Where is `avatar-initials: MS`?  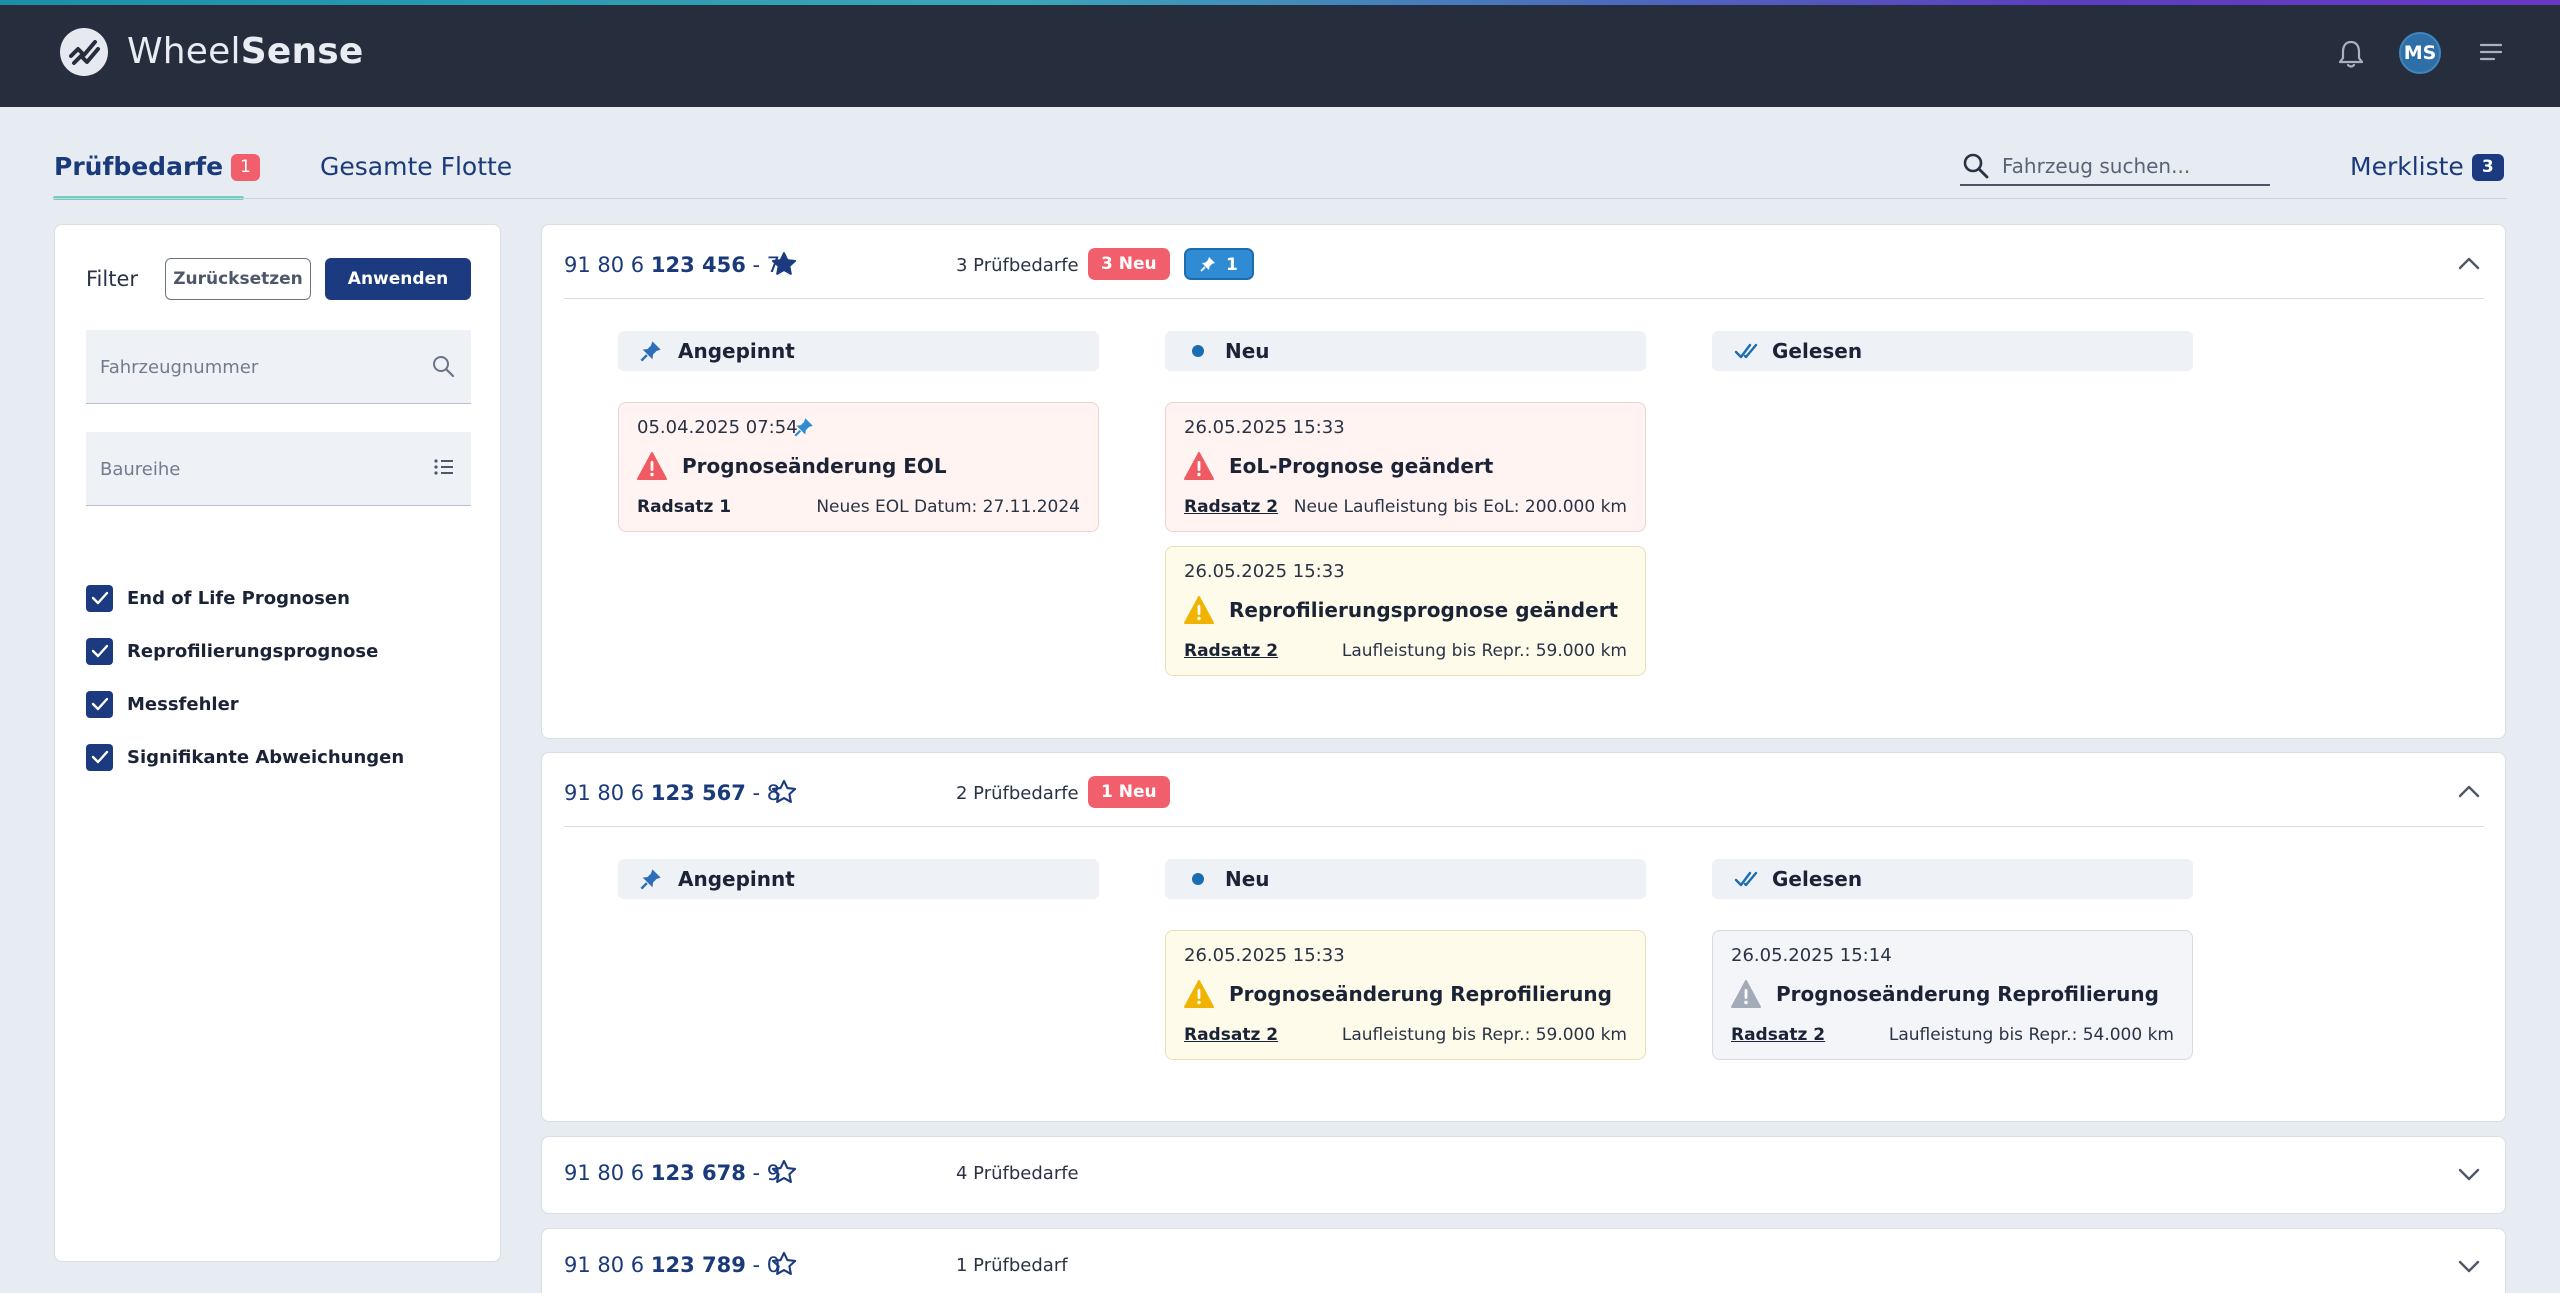
avatar-initials: MS is located at coordinates (2420, 53).